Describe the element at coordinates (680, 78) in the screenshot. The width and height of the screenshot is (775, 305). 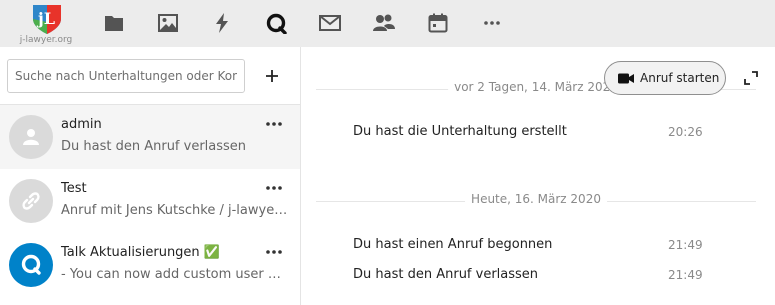
I see `start-call-label: Anruf starten` at that location.